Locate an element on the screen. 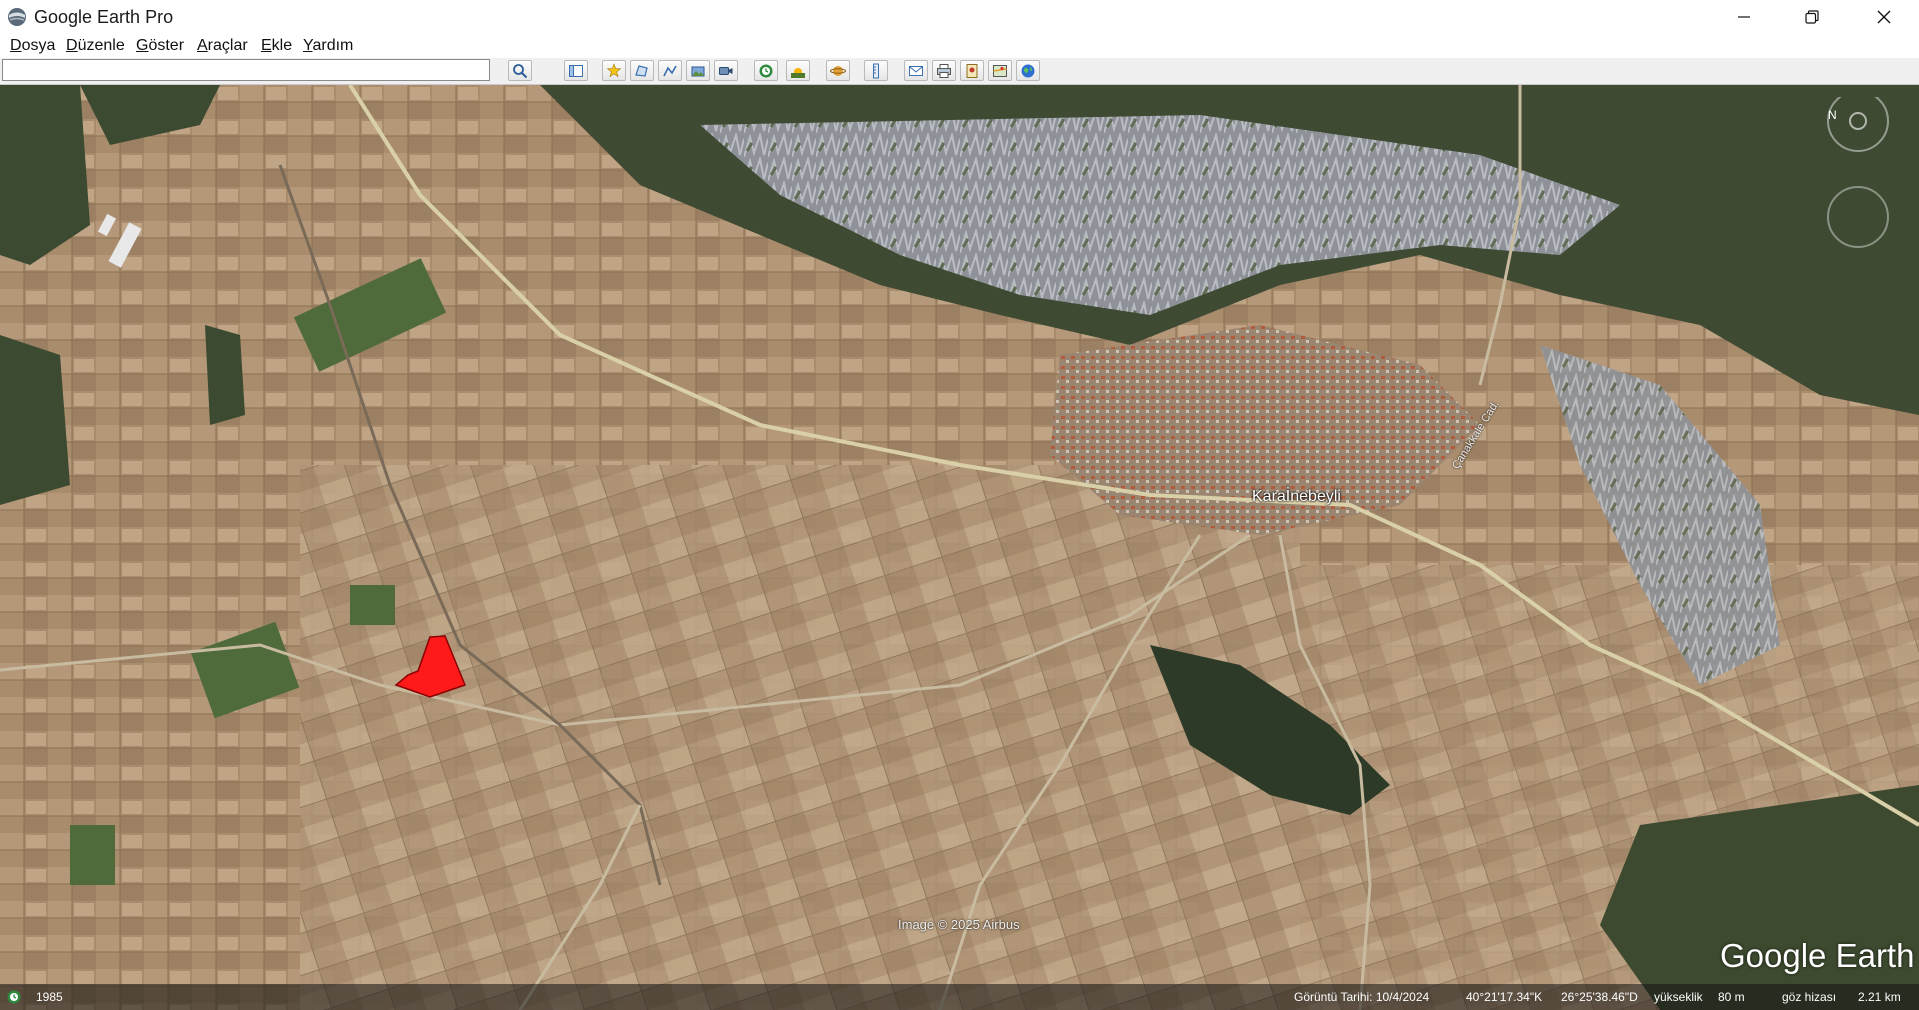  sidebar-toggle-icon is located at coordinates (576, 70).